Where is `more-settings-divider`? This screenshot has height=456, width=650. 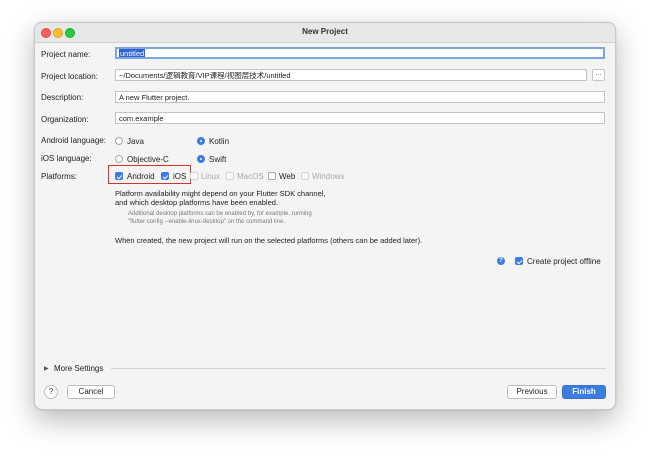
more-settings-divider is located at coordinates (358, 368).